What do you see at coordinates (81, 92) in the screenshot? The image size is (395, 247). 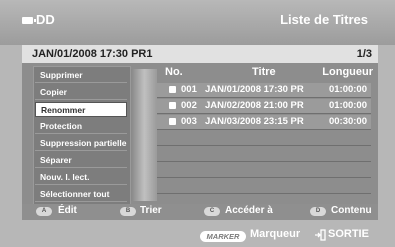 I see `menu-item-copy: Copier` at bounding box center [81, 92].